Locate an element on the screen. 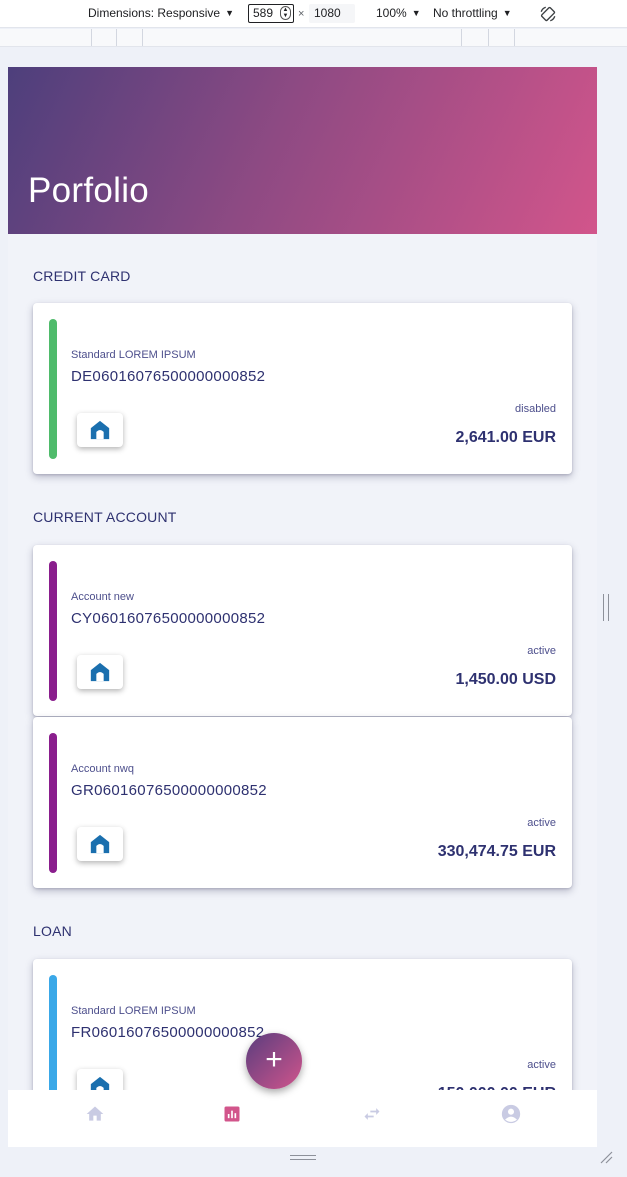 This screenshot has height=1177, width=627. account-balance: 1,450.00 USD is located at coordinates (505, 679).